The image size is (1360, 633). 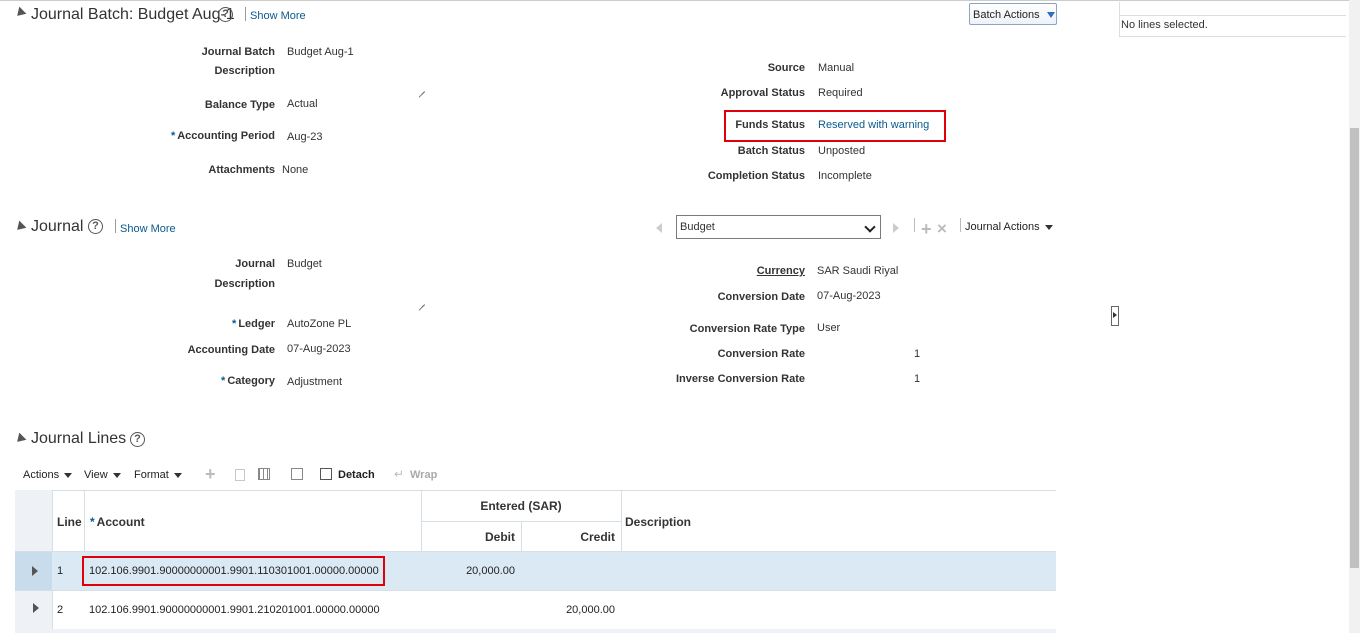 I want to click on accounting-period-value: Aug-23, so click(x=304, y=137).